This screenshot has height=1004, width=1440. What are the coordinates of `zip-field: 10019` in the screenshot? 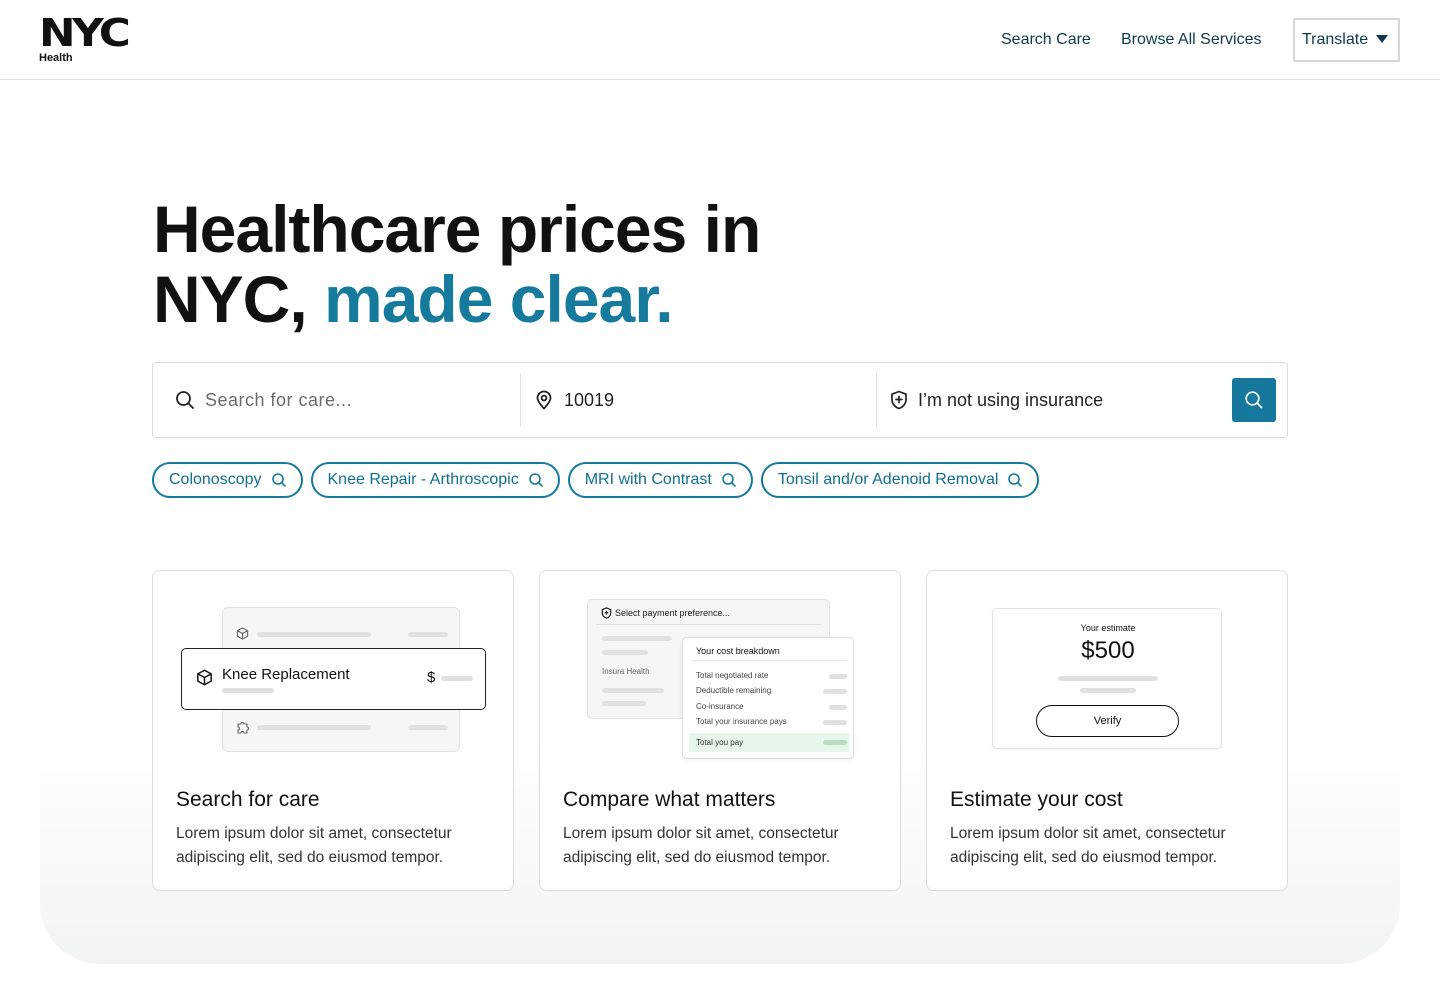 It's located at (698, 400).